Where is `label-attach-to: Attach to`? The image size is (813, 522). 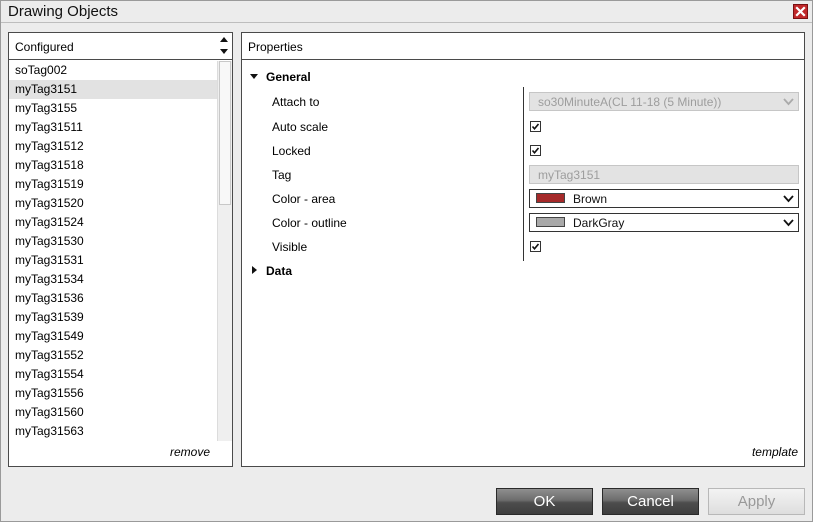 label-attach-to: Attach to is located at coordinates (296, 102).